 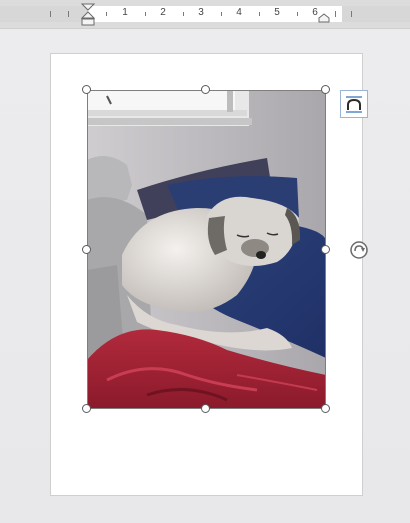 I want to click on resize-handle-top-right, so click(x=325, y=89).